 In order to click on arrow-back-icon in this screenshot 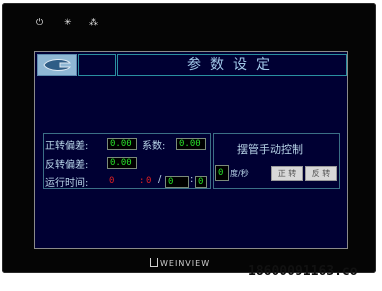, I will do `click(57, 65)`.